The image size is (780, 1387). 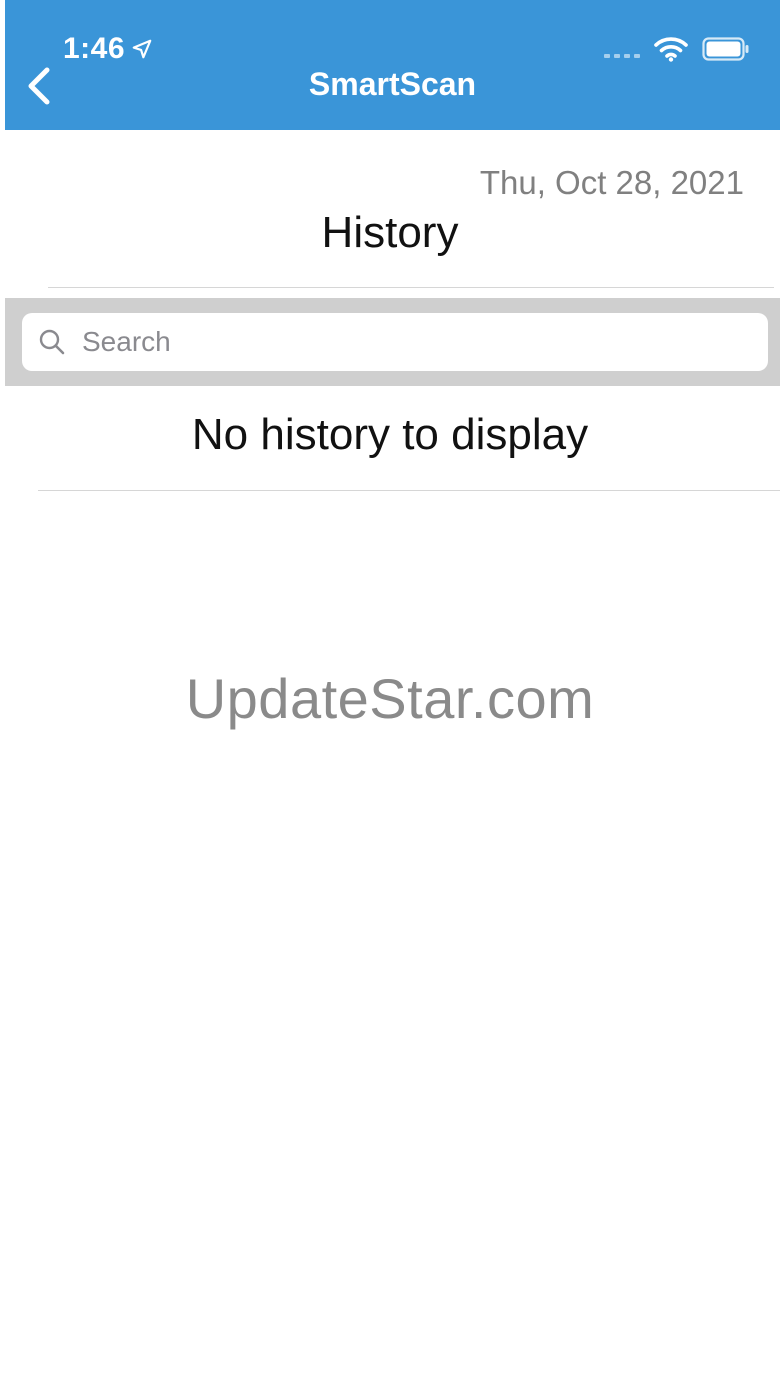 I want to click on app-title: SmartScan, so click(x=392, y=84).